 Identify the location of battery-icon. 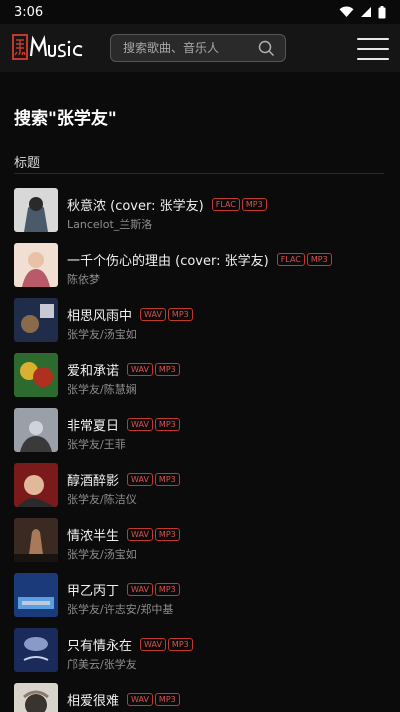
(382, 11).